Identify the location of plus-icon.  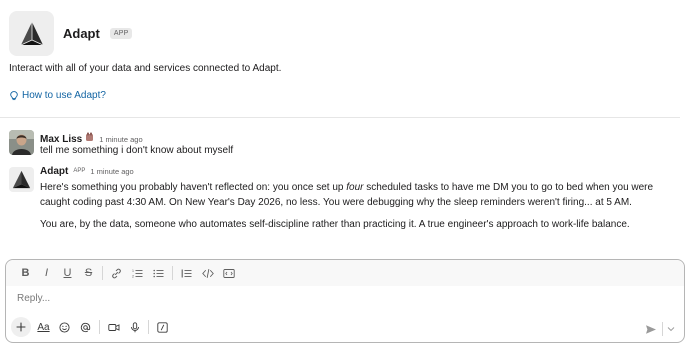
(21, 327).